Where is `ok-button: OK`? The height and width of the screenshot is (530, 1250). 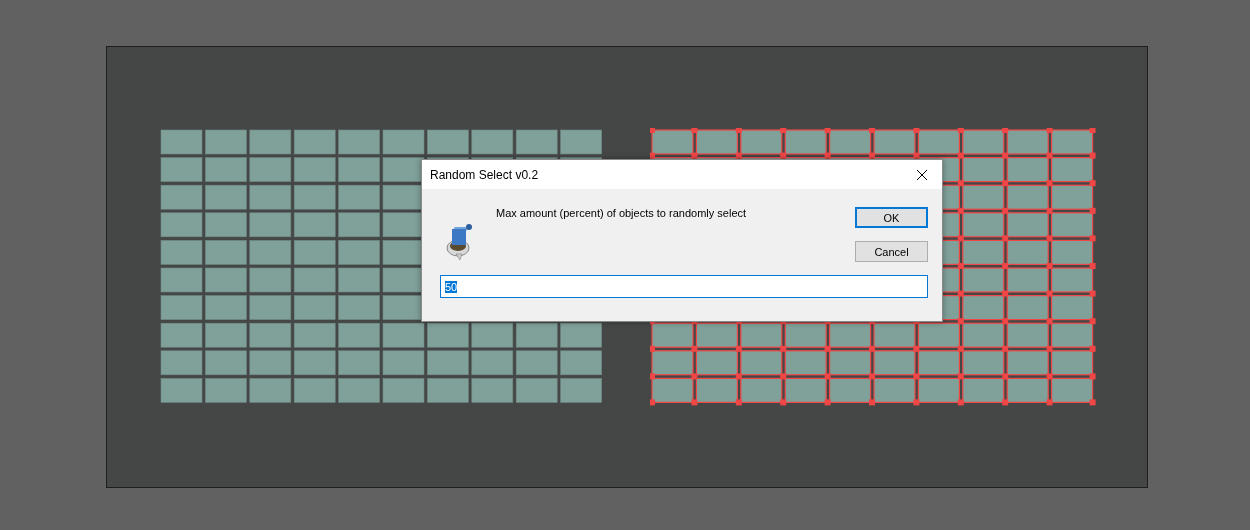
ok-button: OK is located at coordinates (891, 217).